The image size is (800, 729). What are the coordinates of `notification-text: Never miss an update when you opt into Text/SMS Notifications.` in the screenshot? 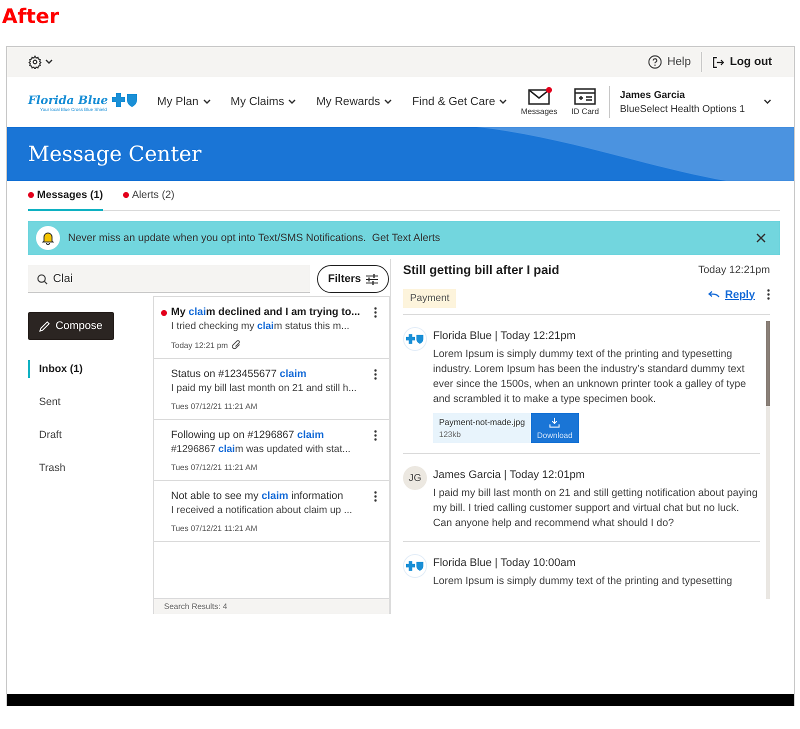 It's located at (217, 238).